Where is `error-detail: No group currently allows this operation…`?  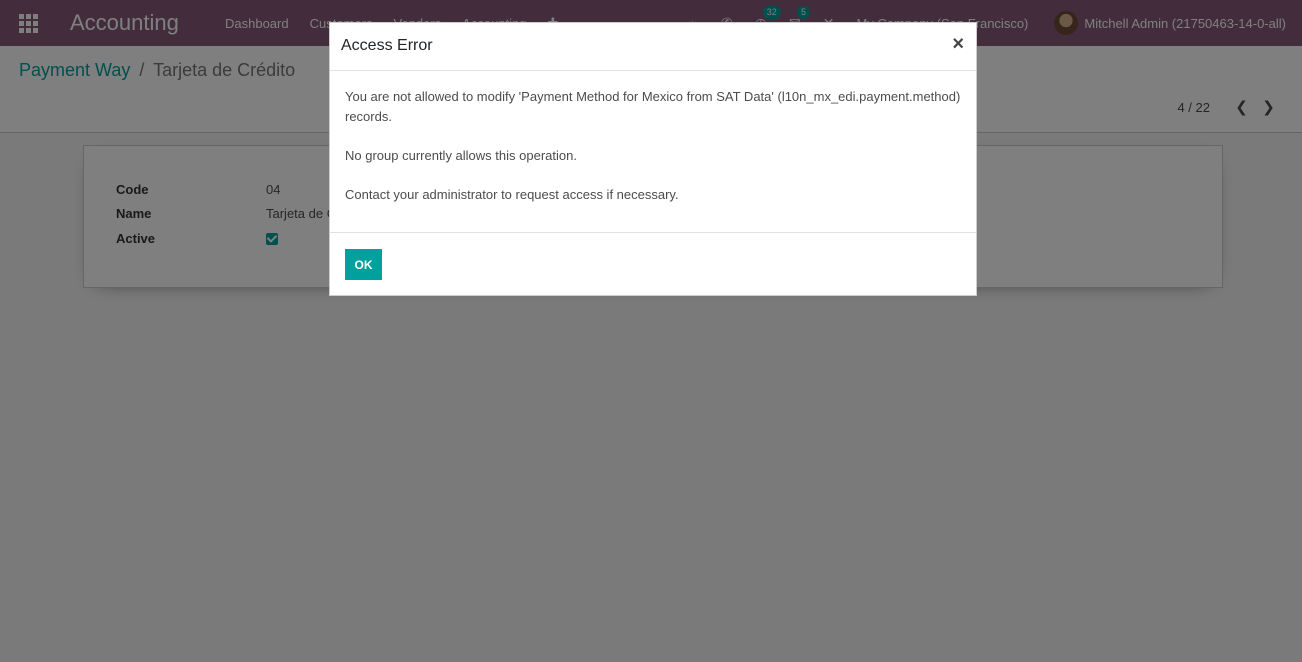 error-detail: No group currently allows this operation… is located at coordinates (461, 155).